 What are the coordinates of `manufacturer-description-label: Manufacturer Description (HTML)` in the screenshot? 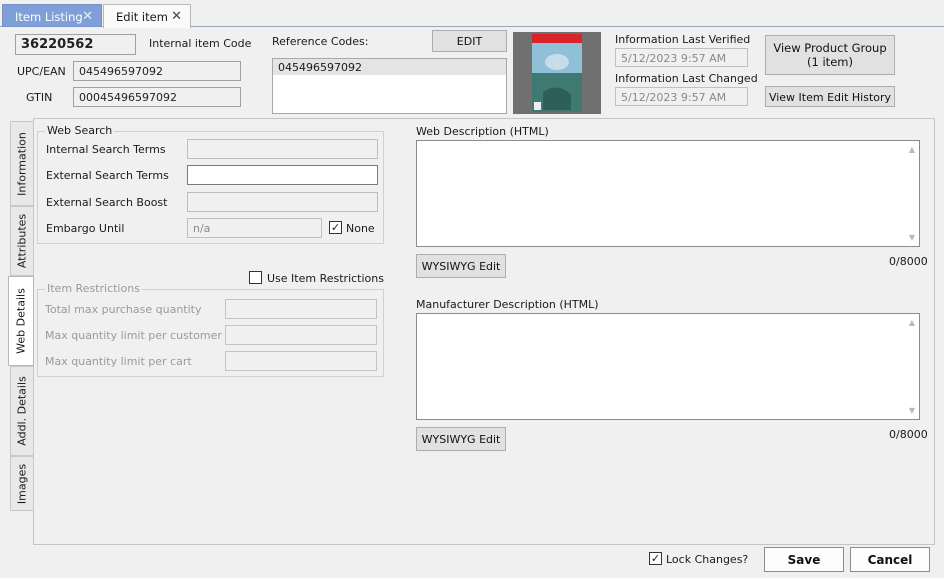 It's located at (507, 304).